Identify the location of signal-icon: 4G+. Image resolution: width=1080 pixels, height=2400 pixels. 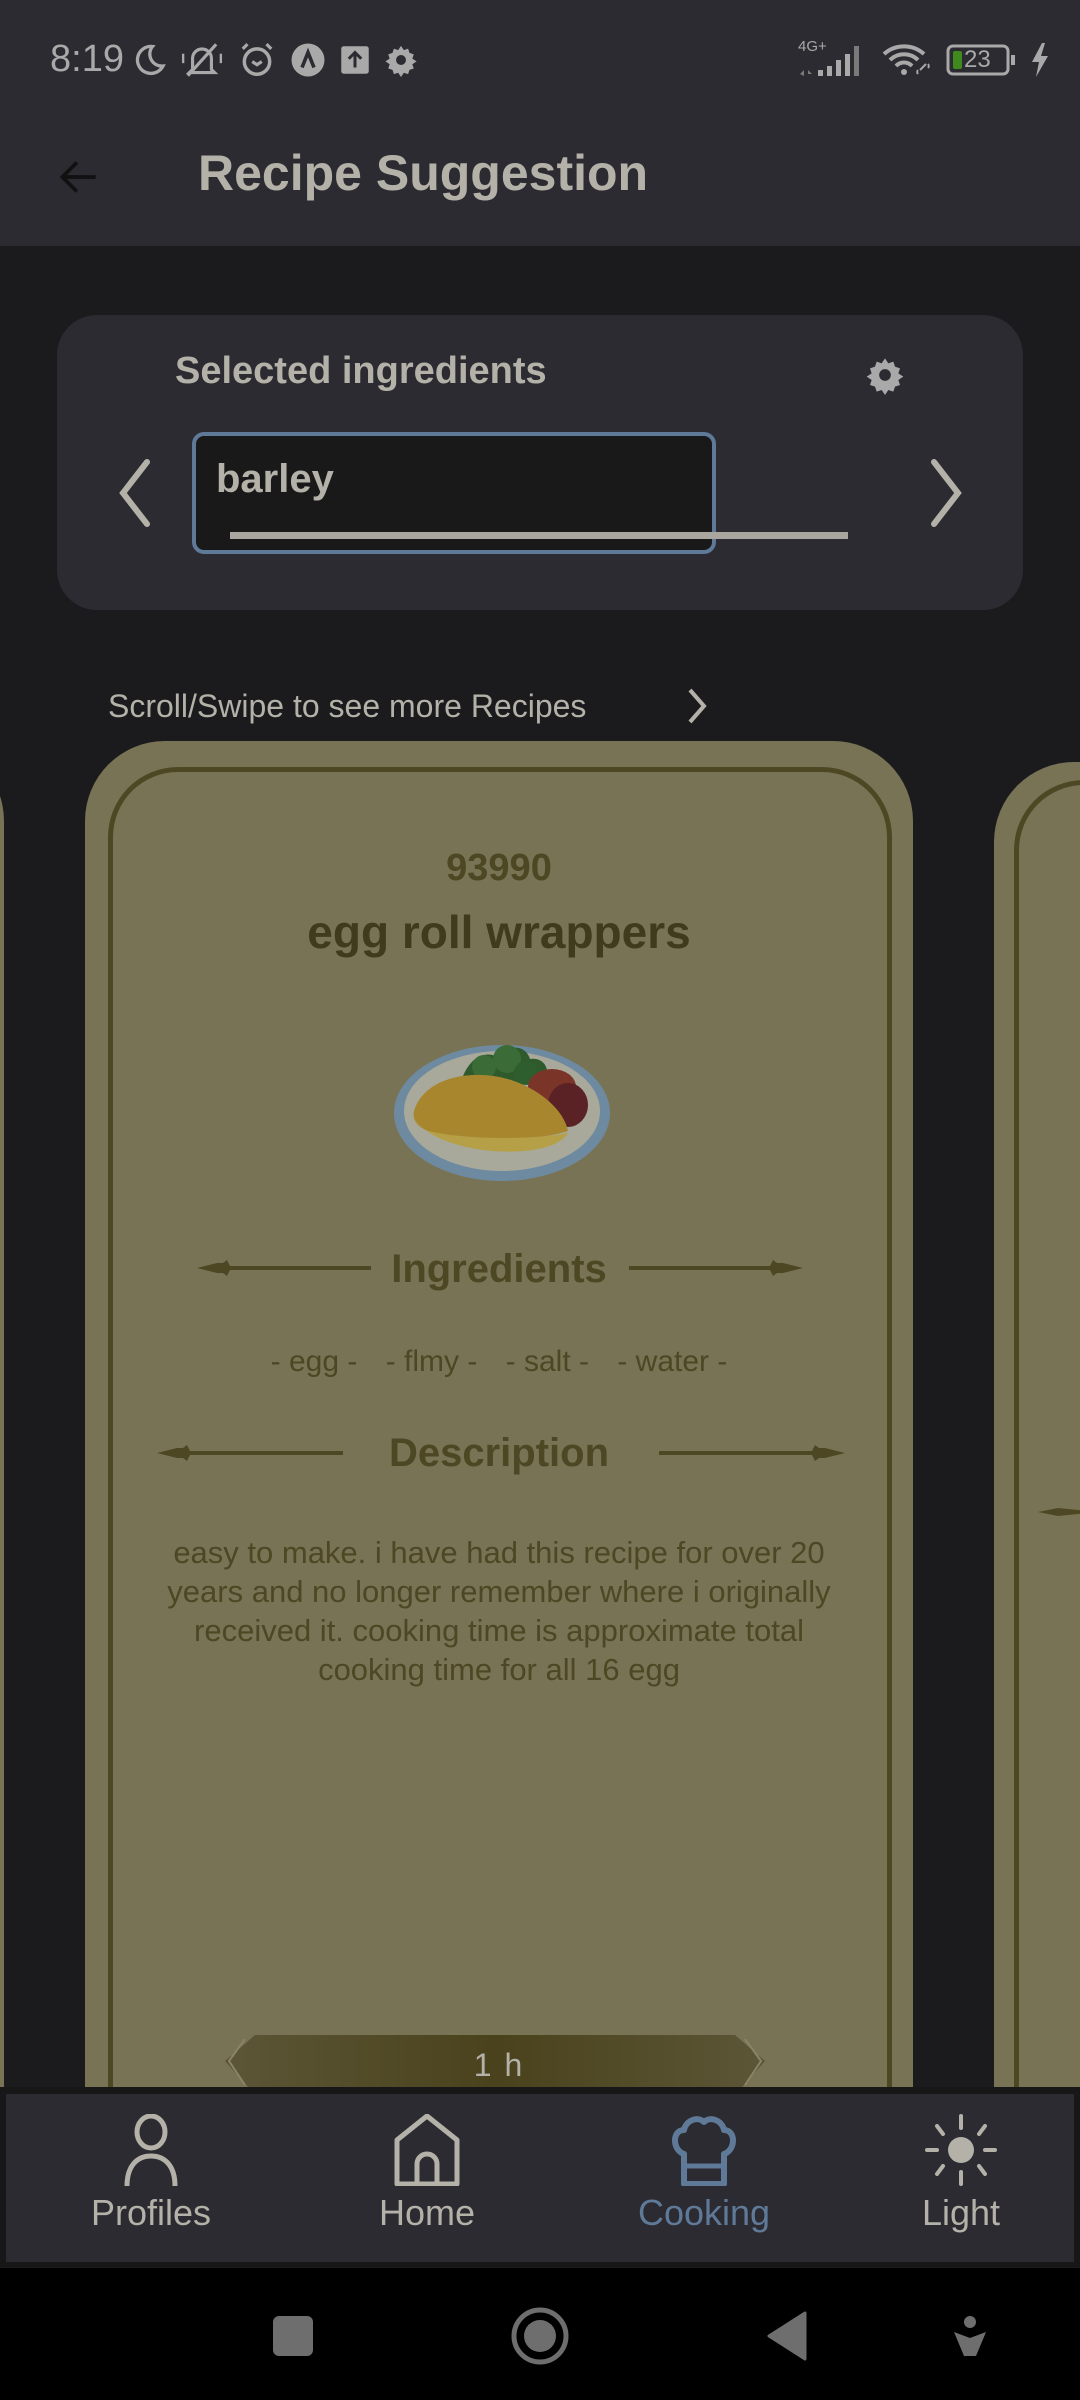
(834, 59).